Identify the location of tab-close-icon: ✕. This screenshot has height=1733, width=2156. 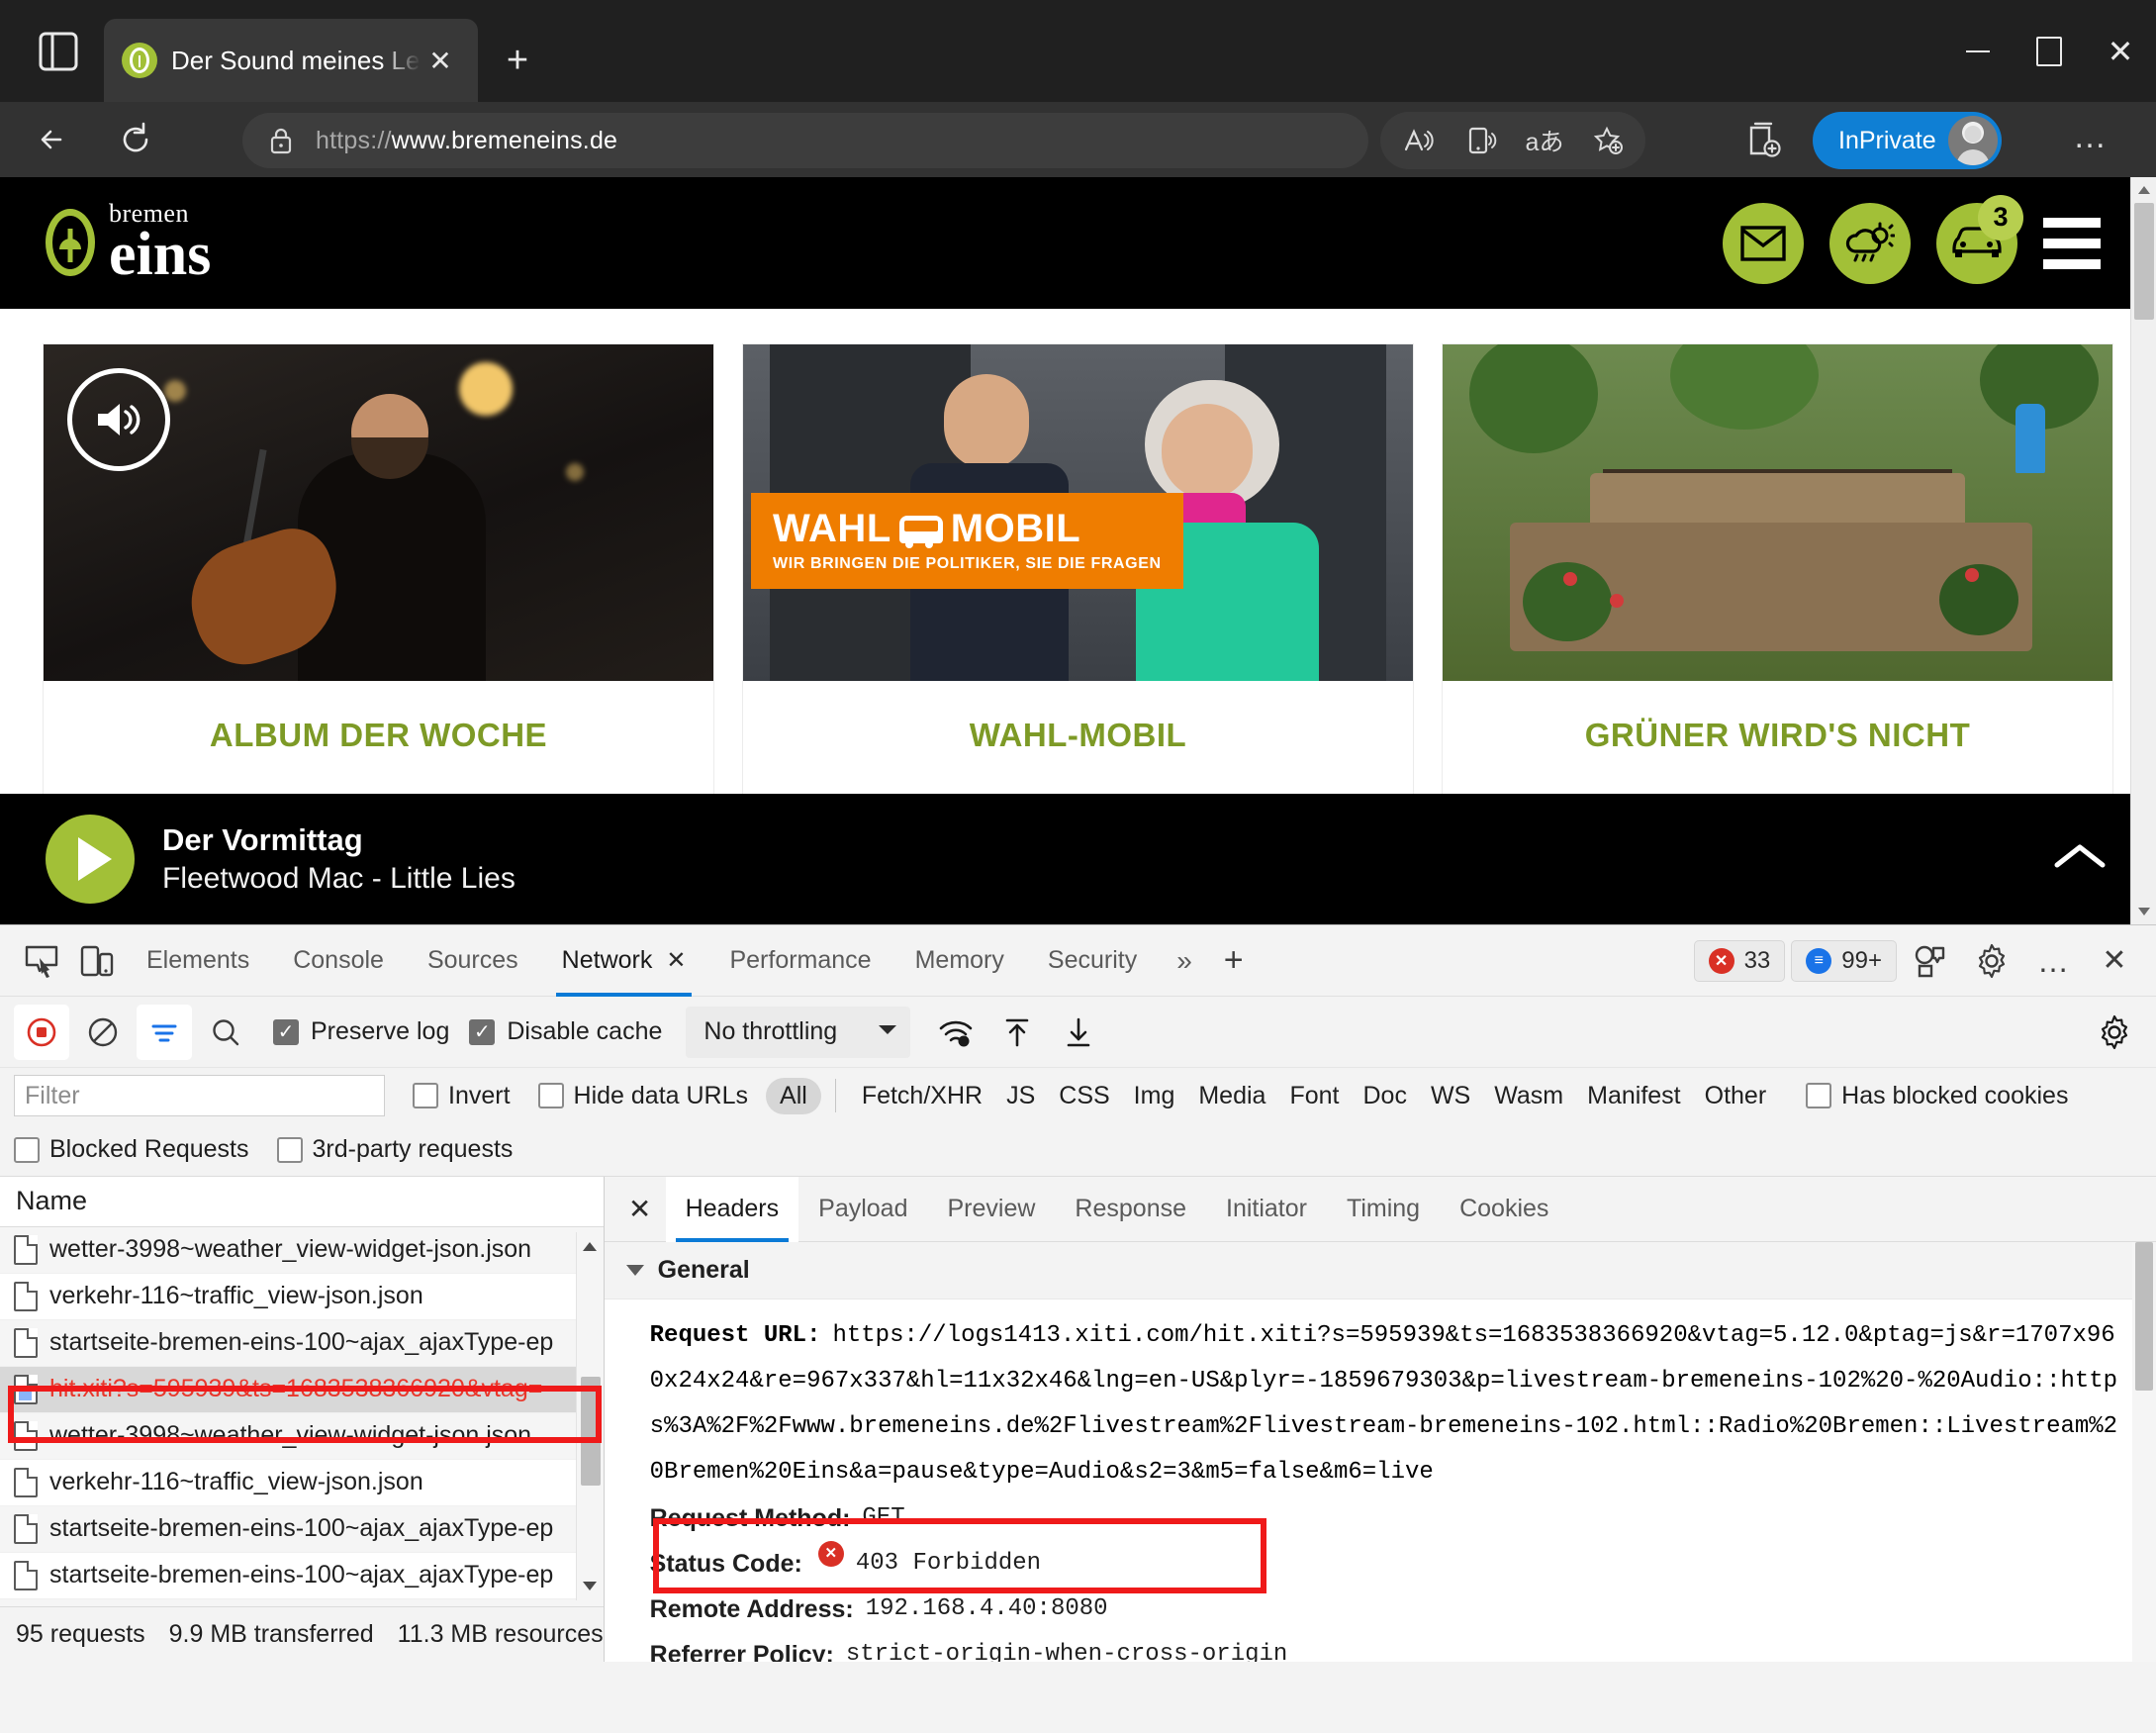
(440, 60).